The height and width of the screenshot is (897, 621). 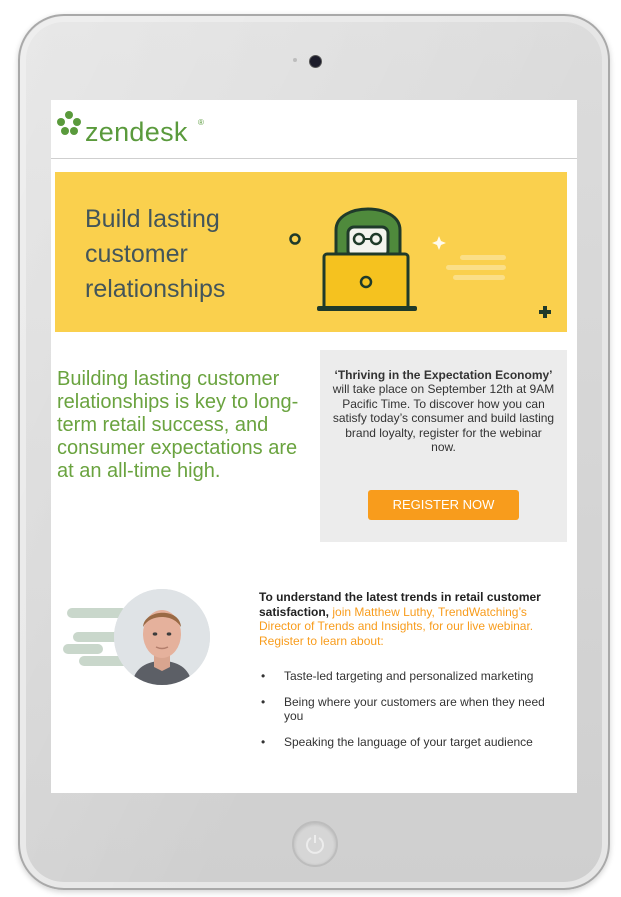 I want to click on home-button, so click(x=315, y=844).